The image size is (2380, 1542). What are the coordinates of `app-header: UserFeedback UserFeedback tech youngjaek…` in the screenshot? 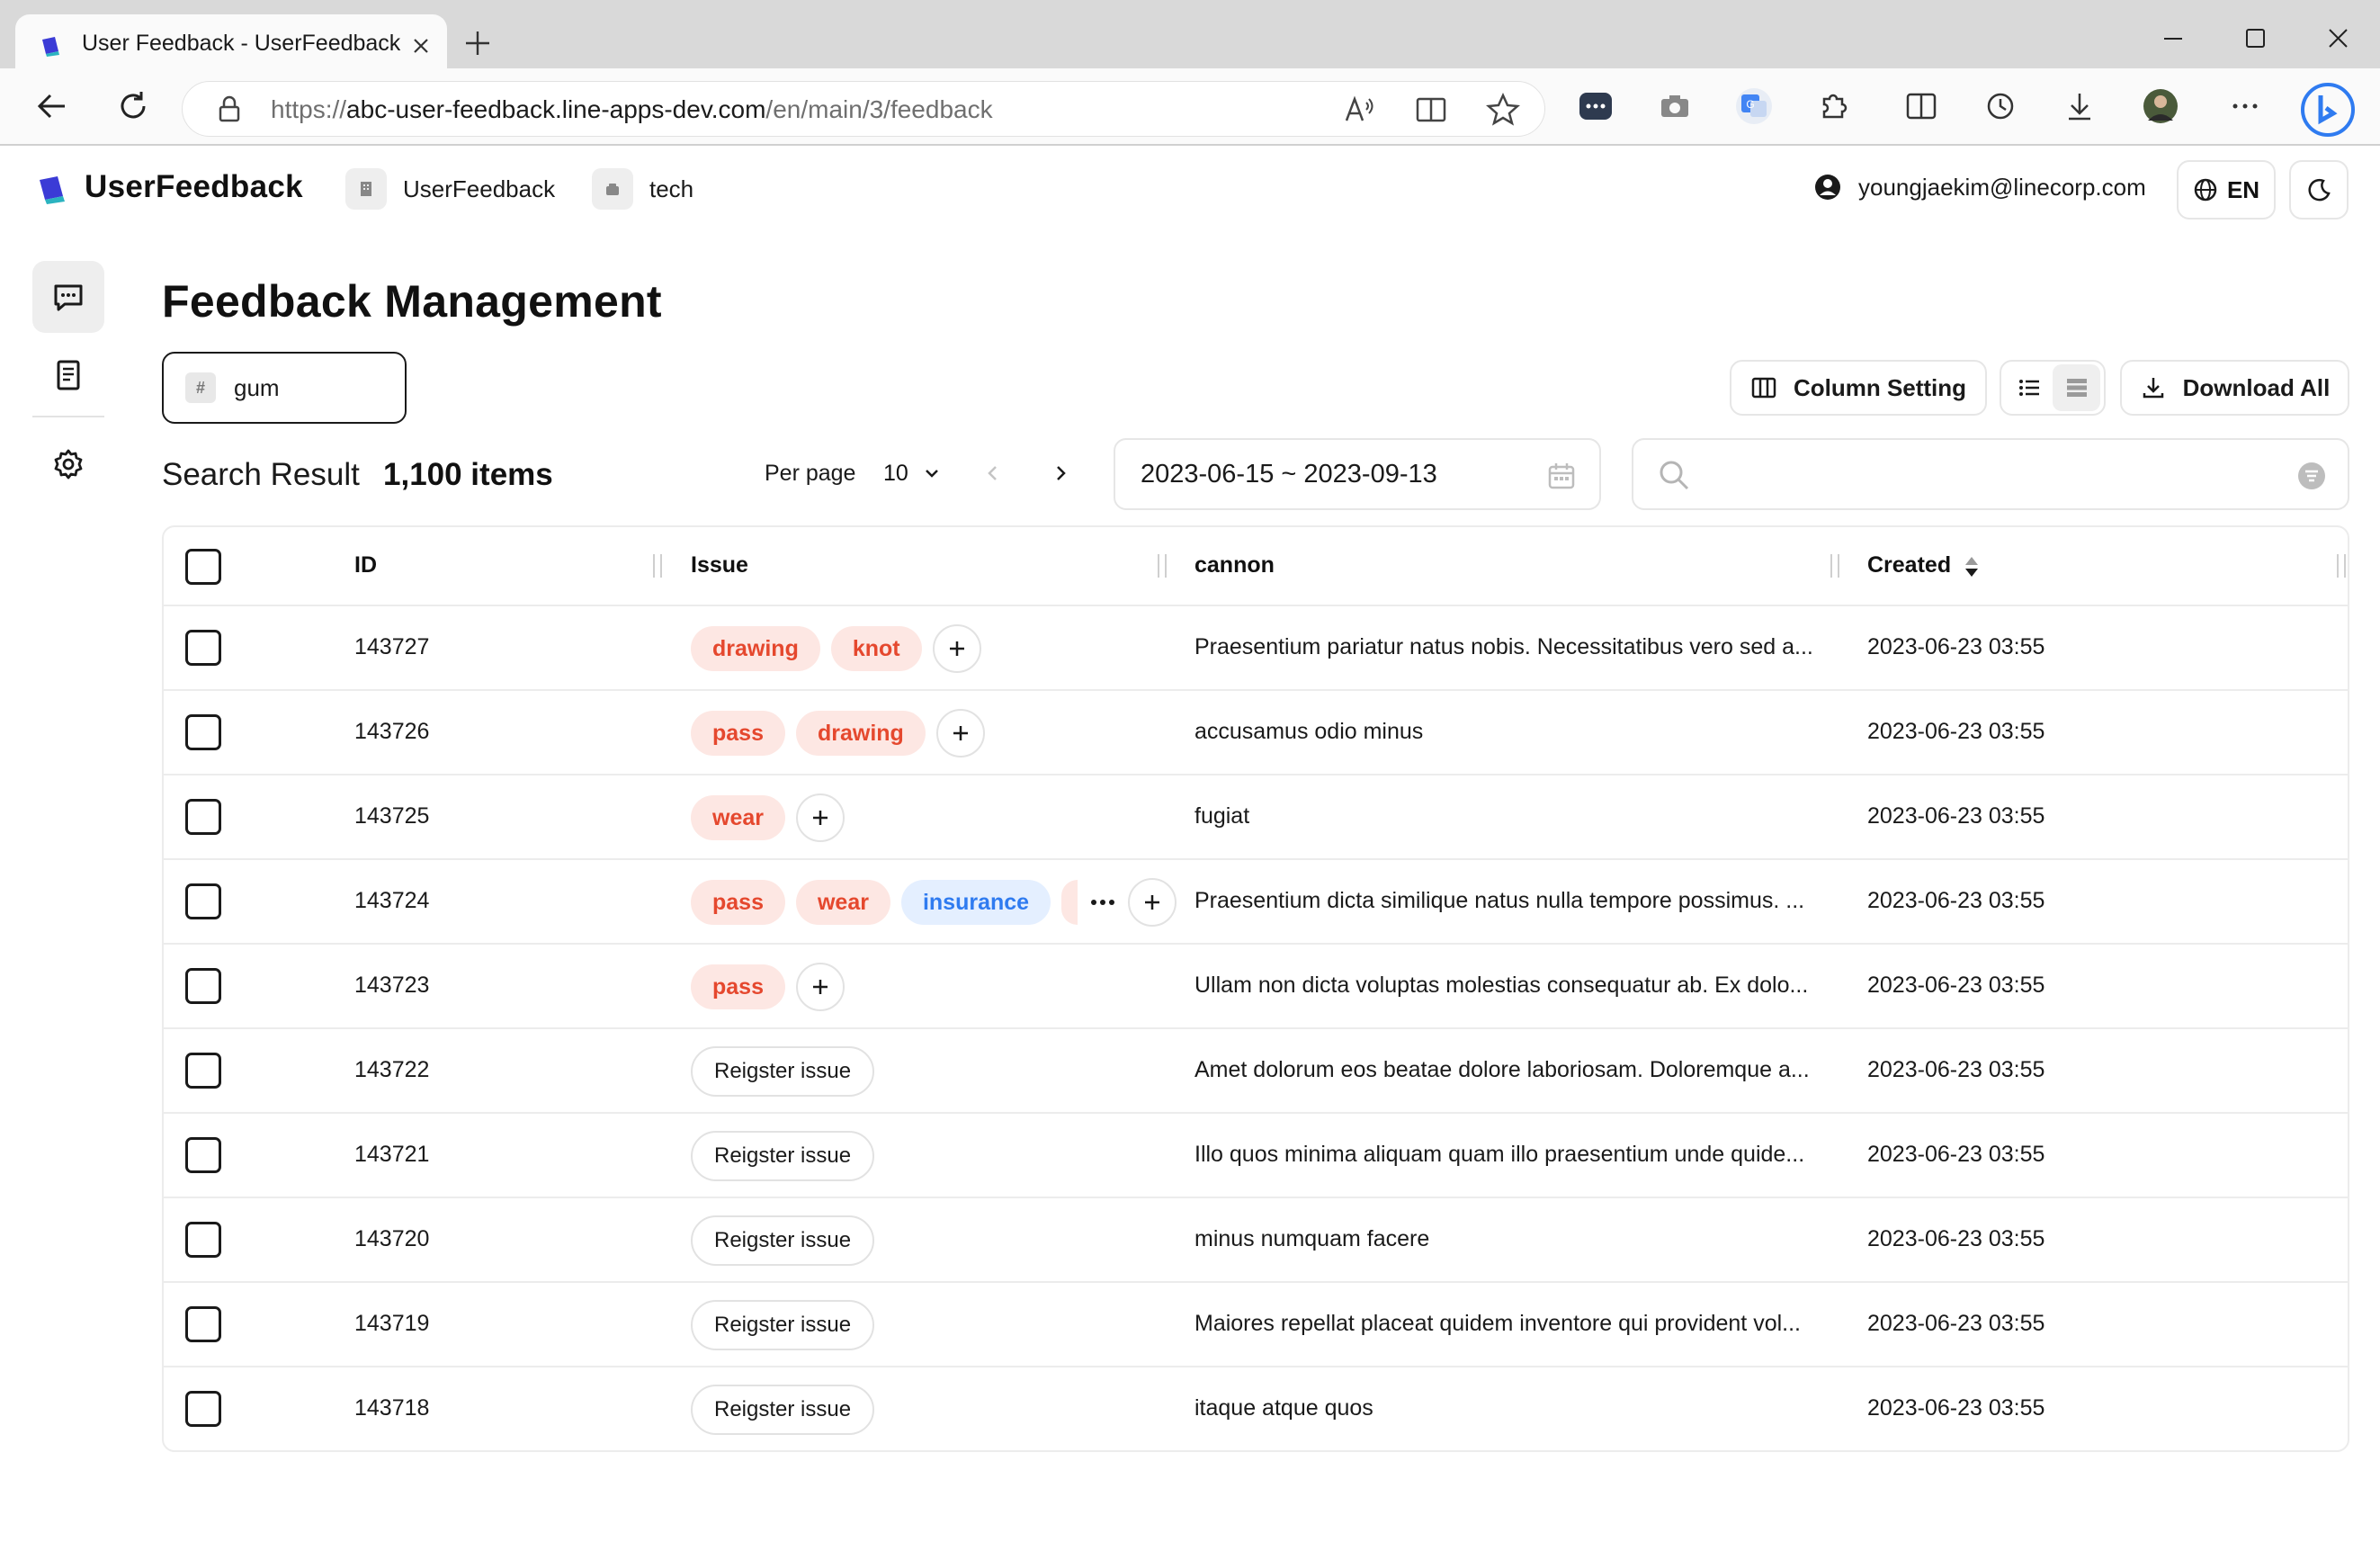 It's located at (1190, 191).